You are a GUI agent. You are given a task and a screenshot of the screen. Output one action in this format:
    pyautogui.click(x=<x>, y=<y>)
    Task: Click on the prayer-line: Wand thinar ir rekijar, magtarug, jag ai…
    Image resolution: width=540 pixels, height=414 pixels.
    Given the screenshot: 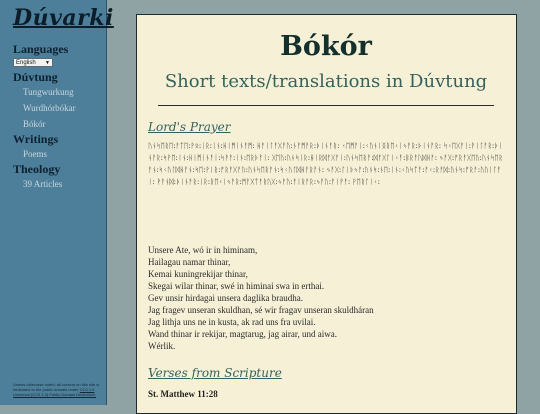 What is the action you would take?
    pyautogui.click(x=242, y=334)
    